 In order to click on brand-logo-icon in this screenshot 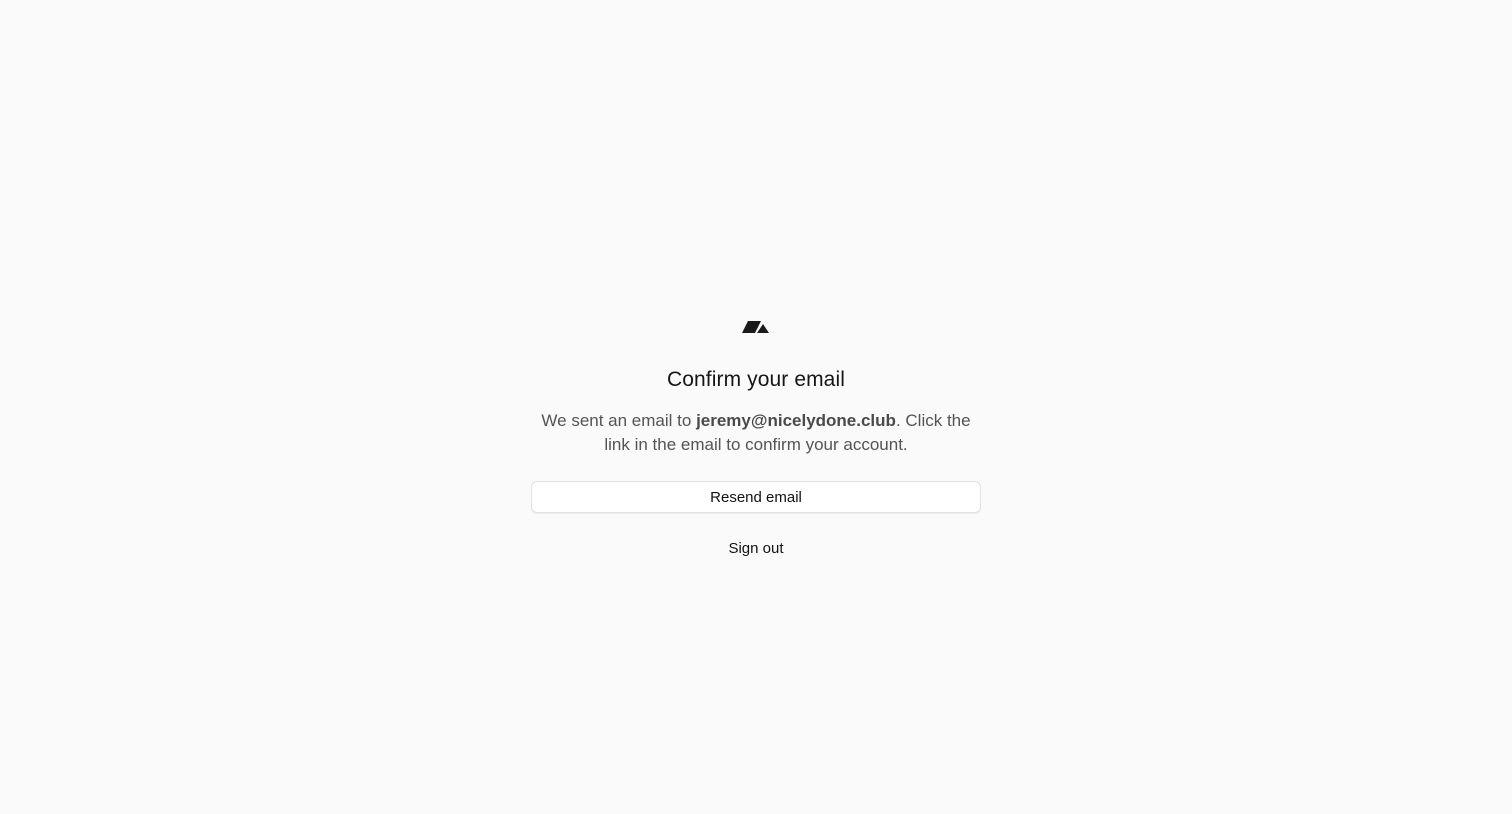, I will do `click(755, 327)`.